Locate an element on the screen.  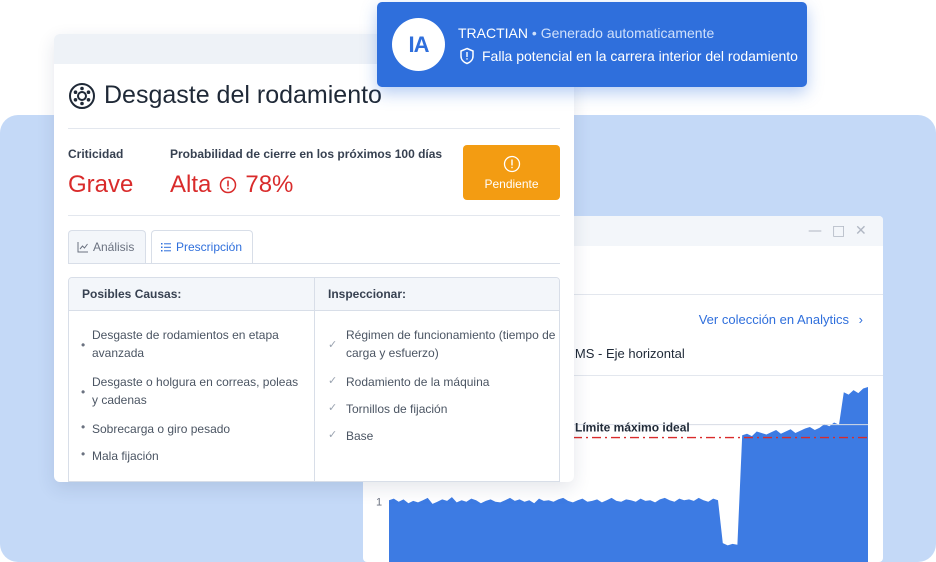
chart-icon is located at coordinates (82, 247).